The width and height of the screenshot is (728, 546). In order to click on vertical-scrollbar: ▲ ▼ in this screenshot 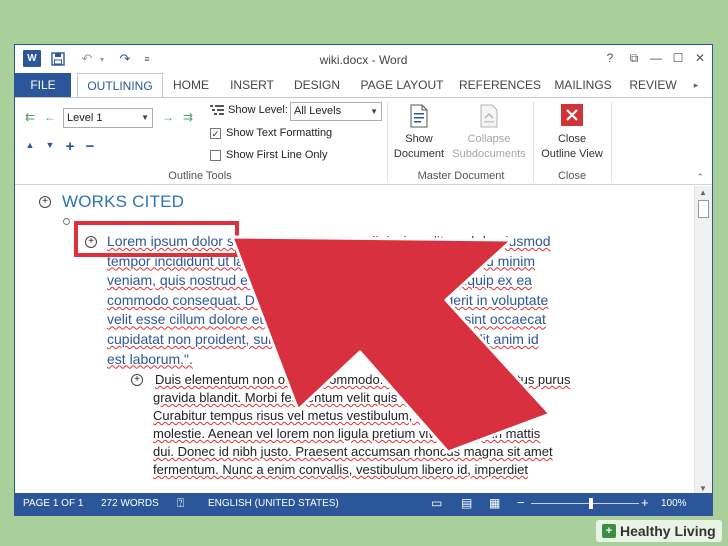, I will do `click(703, 340)`.